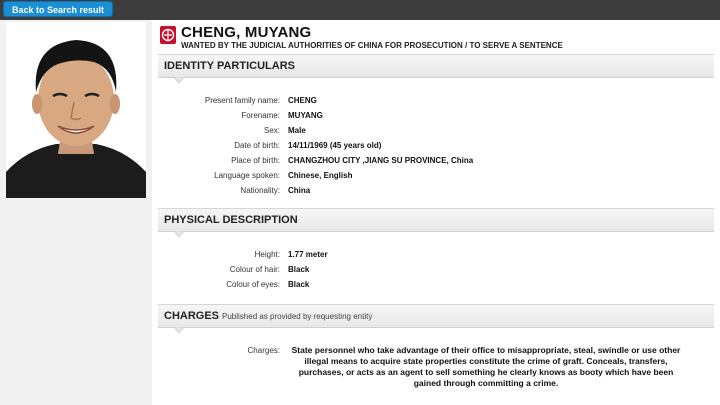  I want to click on forename-value: MUYANG, so click(305, 115).